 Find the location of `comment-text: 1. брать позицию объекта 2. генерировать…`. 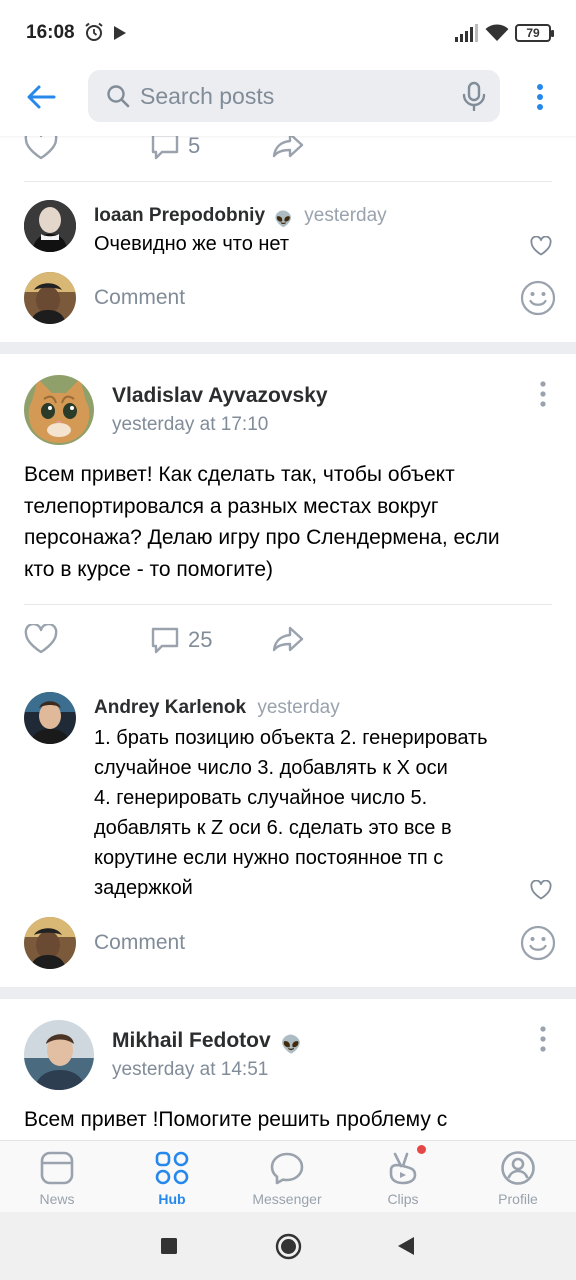

comment-text: 1. брать позицию объекта 2. генерировать… is located at coordinates (291, 813).